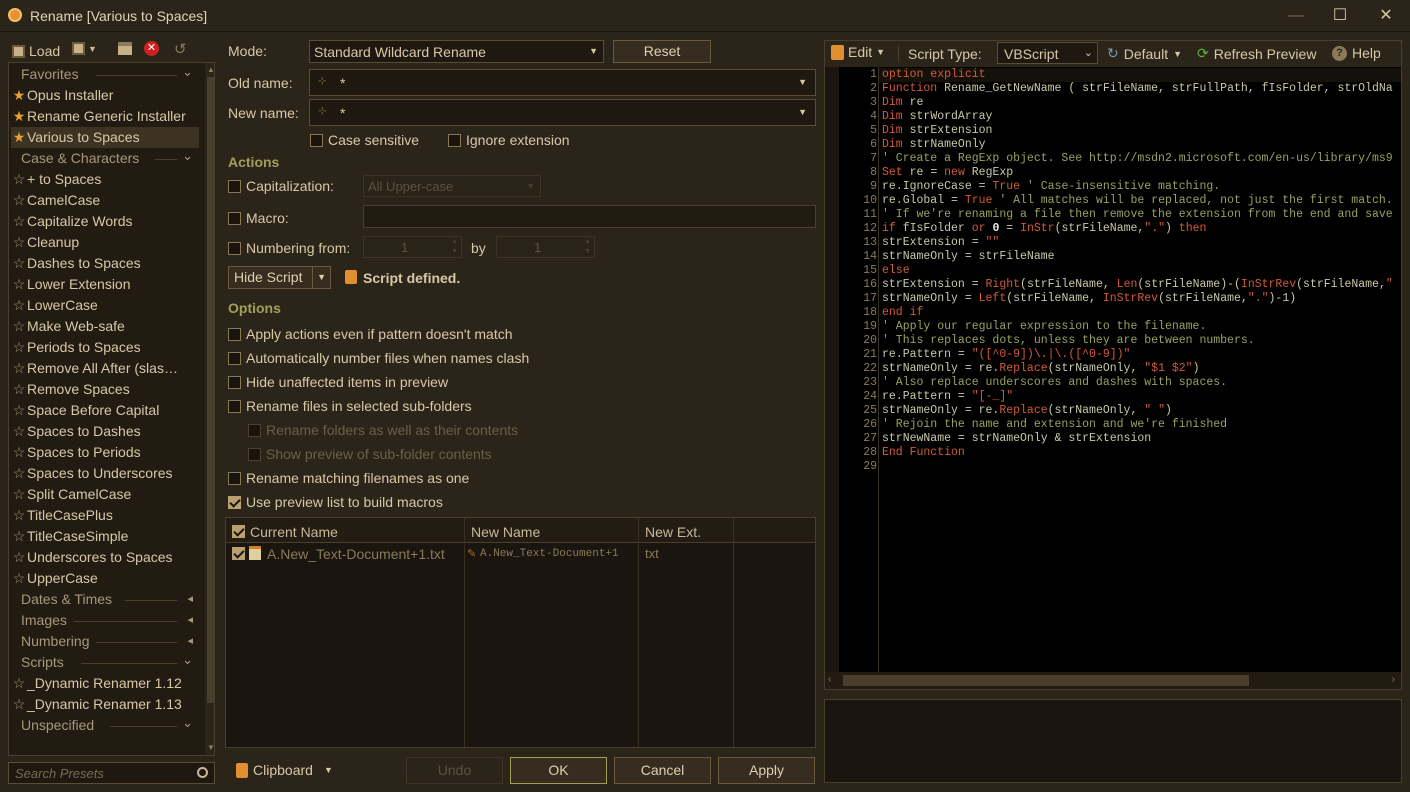  What do you see at coordinates (505, 532) in the screenshot?
I see `column-new-name: New Name` at bounding box center [505, 532].